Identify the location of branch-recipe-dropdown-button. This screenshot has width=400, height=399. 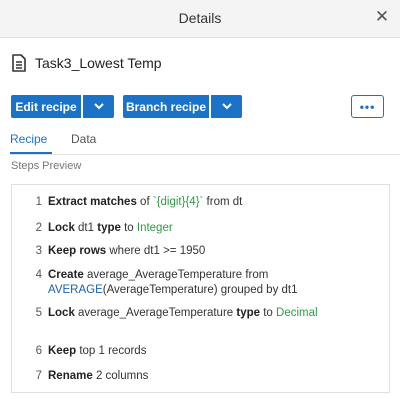
(225, 106).